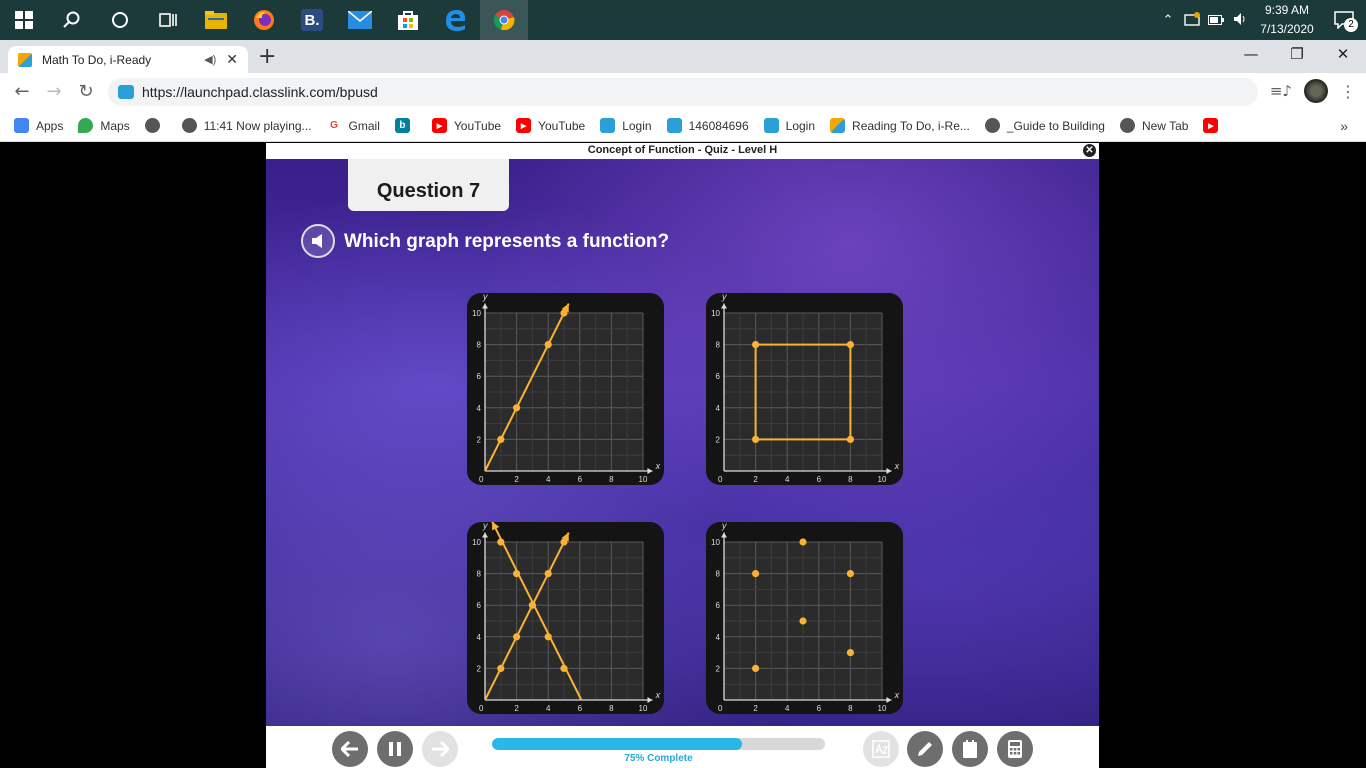 The width and height of the screenshot is (1366, 768). I want to click on bookmark-item: Apps, so click(38, 125).